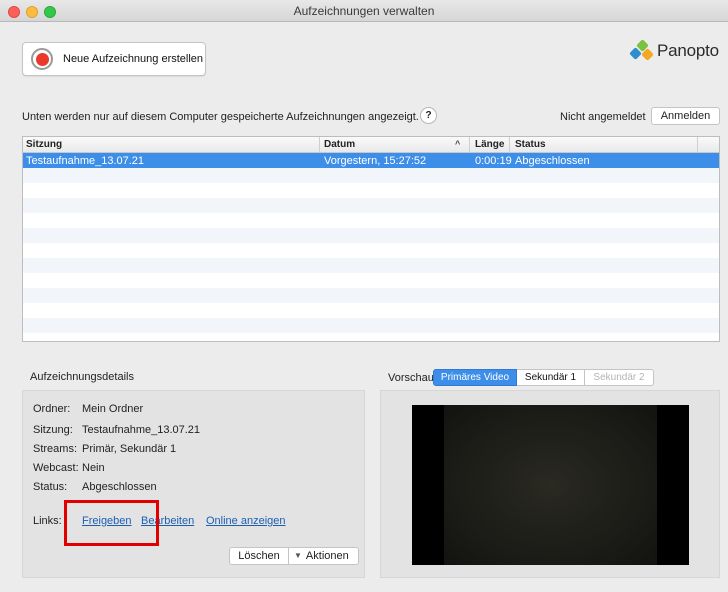  I want to click on panopto-logo-icon, so click(641, 50).